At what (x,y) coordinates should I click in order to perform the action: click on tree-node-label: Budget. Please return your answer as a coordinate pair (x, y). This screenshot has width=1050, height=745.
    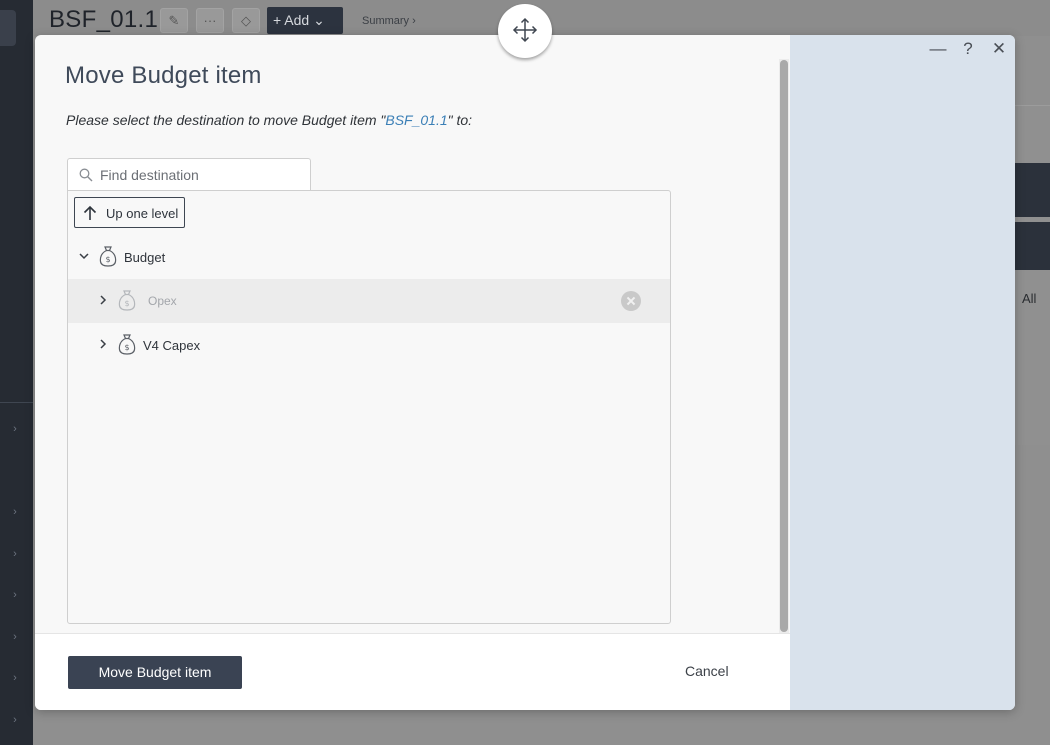
    Looking at the image, I should click on (145, 257).